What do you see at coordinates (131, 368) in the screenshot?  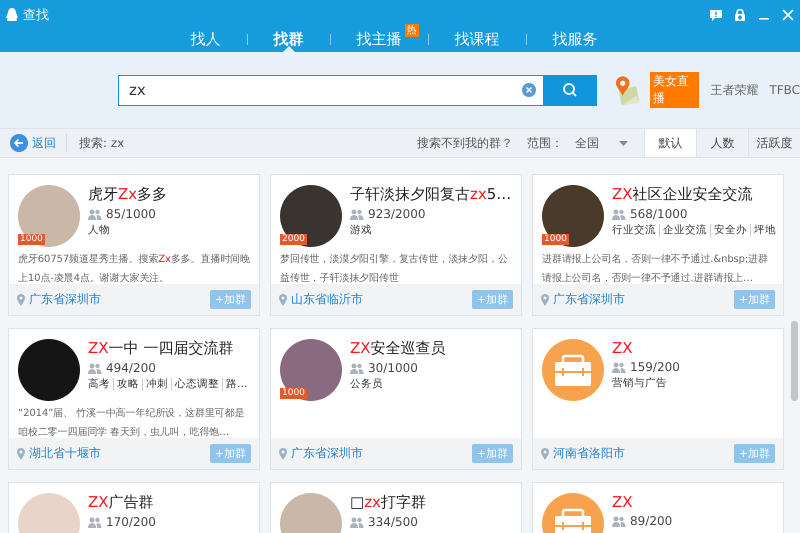 I see `member-count: 494/200` at bounding box center [131, 368].